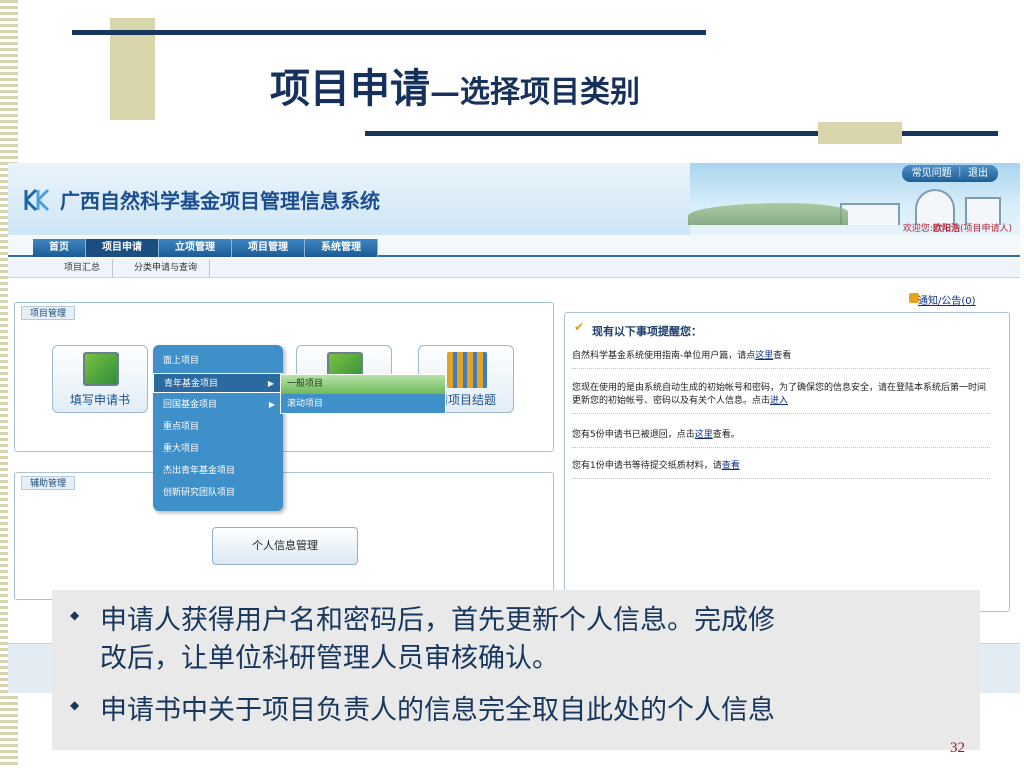 Image resolution: width=1024 pixels, height=768 pixels. I want to click on system-logo-icon, so click(37, 200).